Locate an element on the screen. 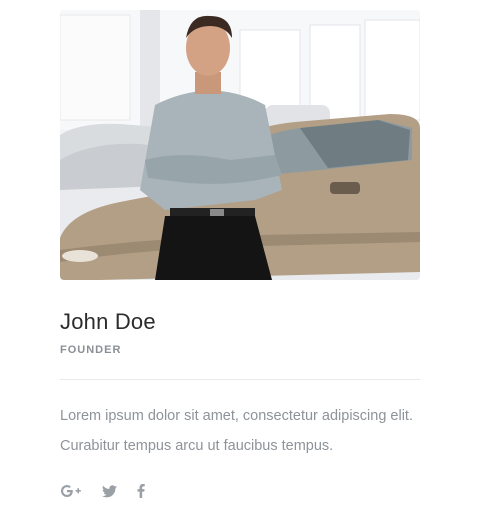 The image size is (480, 517). google-plus-link is located at coordinates (71, 491).